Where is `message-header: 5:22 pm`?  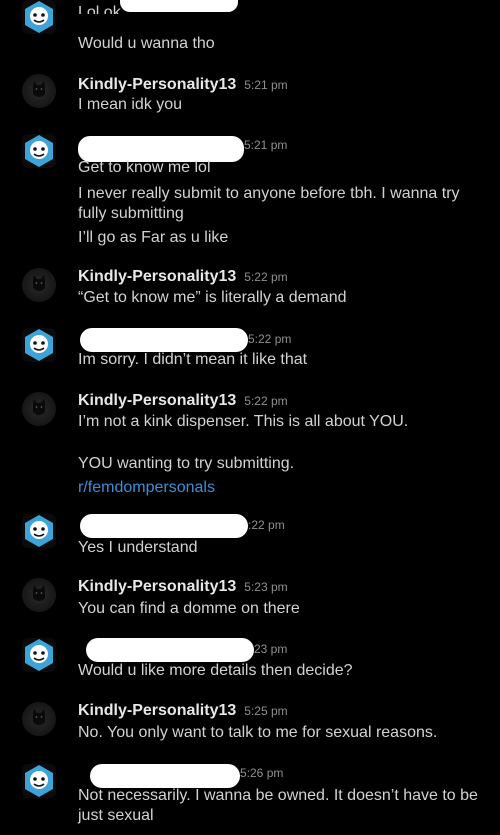
message-header: 5:22 pm is located at coordinates (269, 339).